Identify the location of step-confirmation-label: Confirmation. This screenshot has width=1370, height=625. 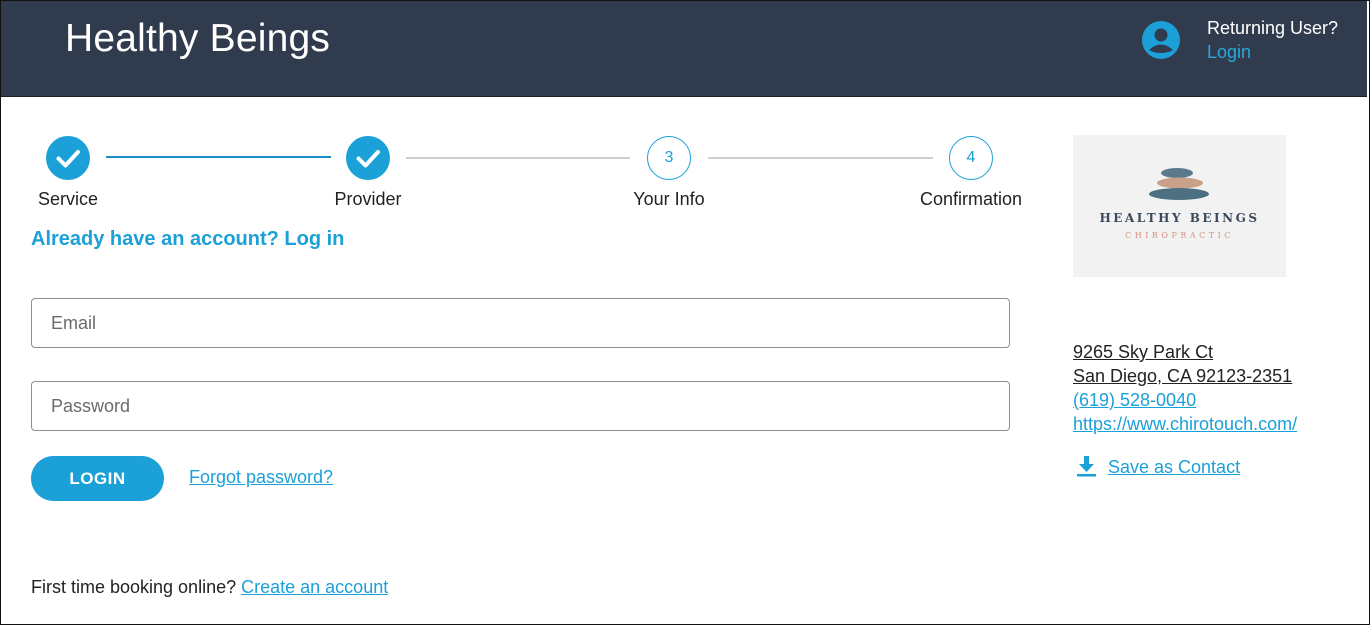
(971, 199).